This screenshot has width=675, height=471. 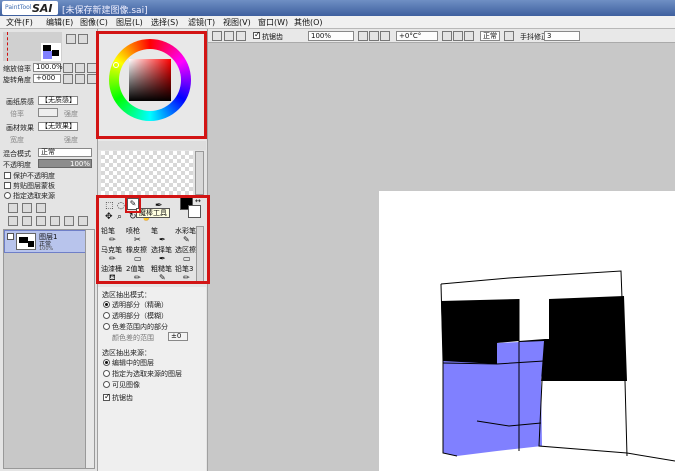 What do you see at coordinates (164, 273) in the screenshot?
I see `brush-rough-pen: 粗糙笔 ✎` at bounding box center [164, 273].